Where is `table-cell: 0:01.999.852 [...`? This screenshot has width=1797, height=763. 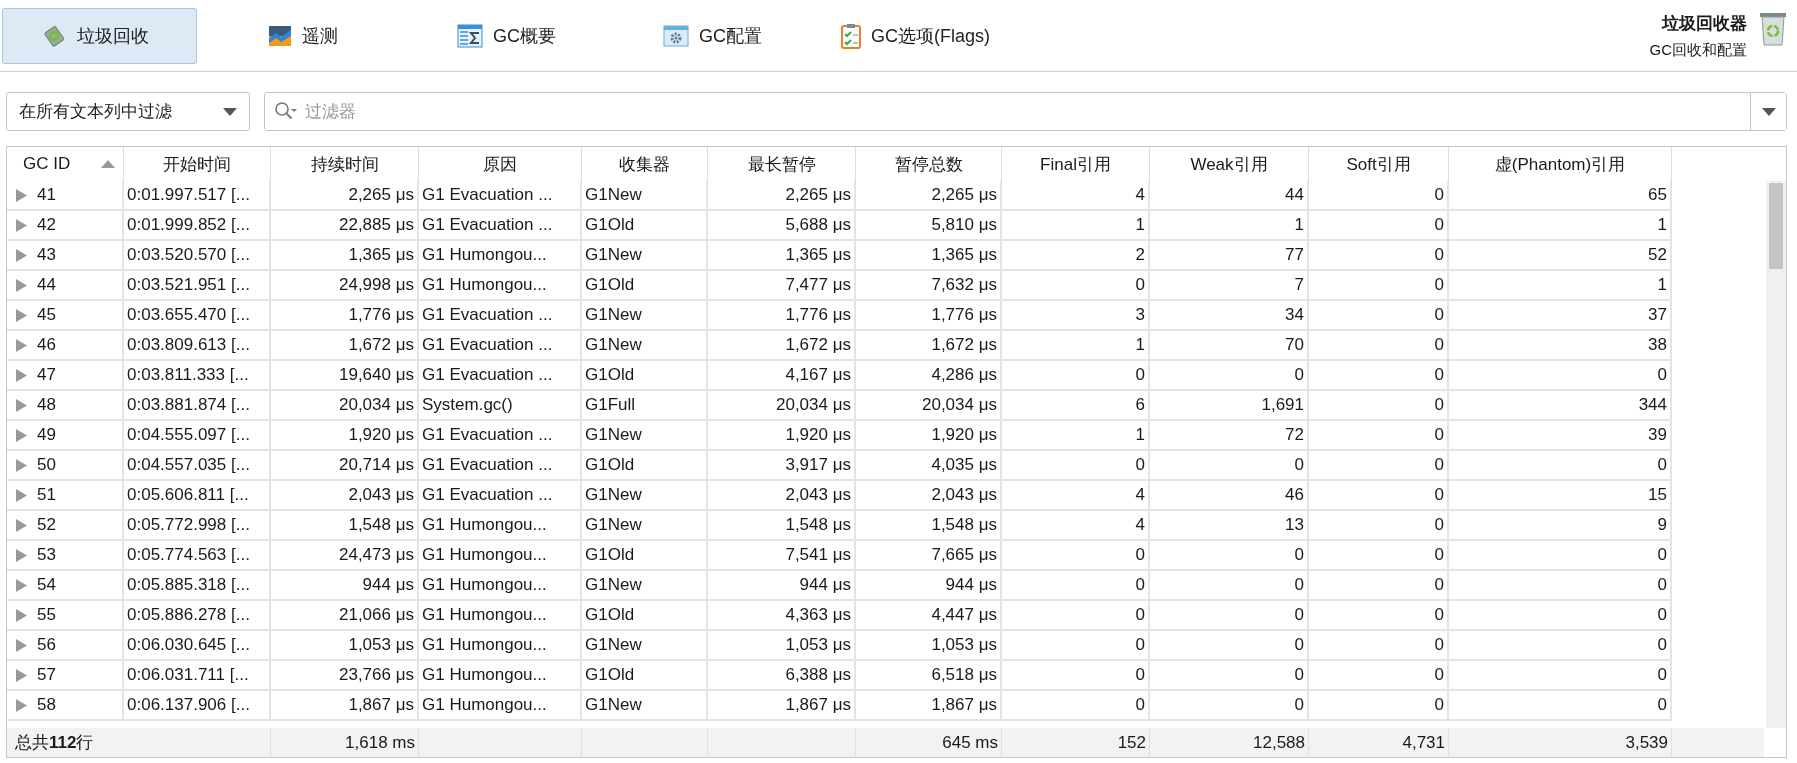
table-cell: 0:01.999.852 [... is located at coordinates (197, 226).